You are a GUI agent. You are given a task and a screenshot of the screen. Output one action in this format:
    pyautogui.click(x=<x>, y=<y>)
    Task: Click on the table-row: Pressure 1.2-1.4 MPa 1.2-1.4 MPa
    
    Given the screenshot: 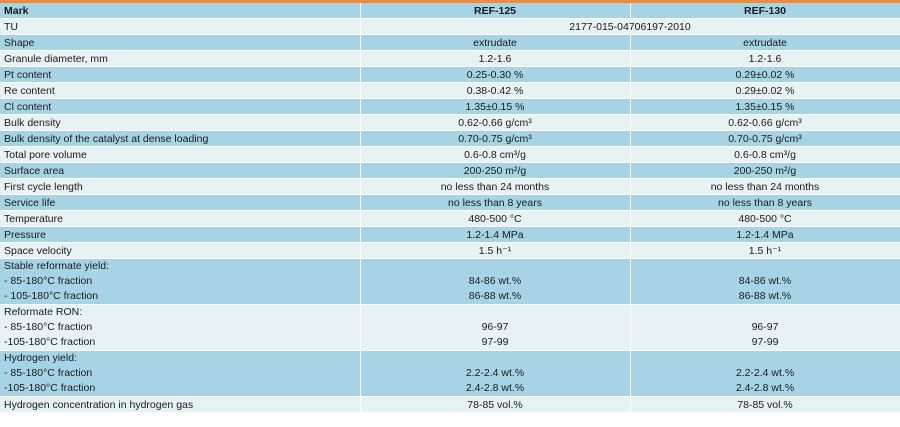 What is the action you would take?
    pyautogui.click(x=450, y=234)
    